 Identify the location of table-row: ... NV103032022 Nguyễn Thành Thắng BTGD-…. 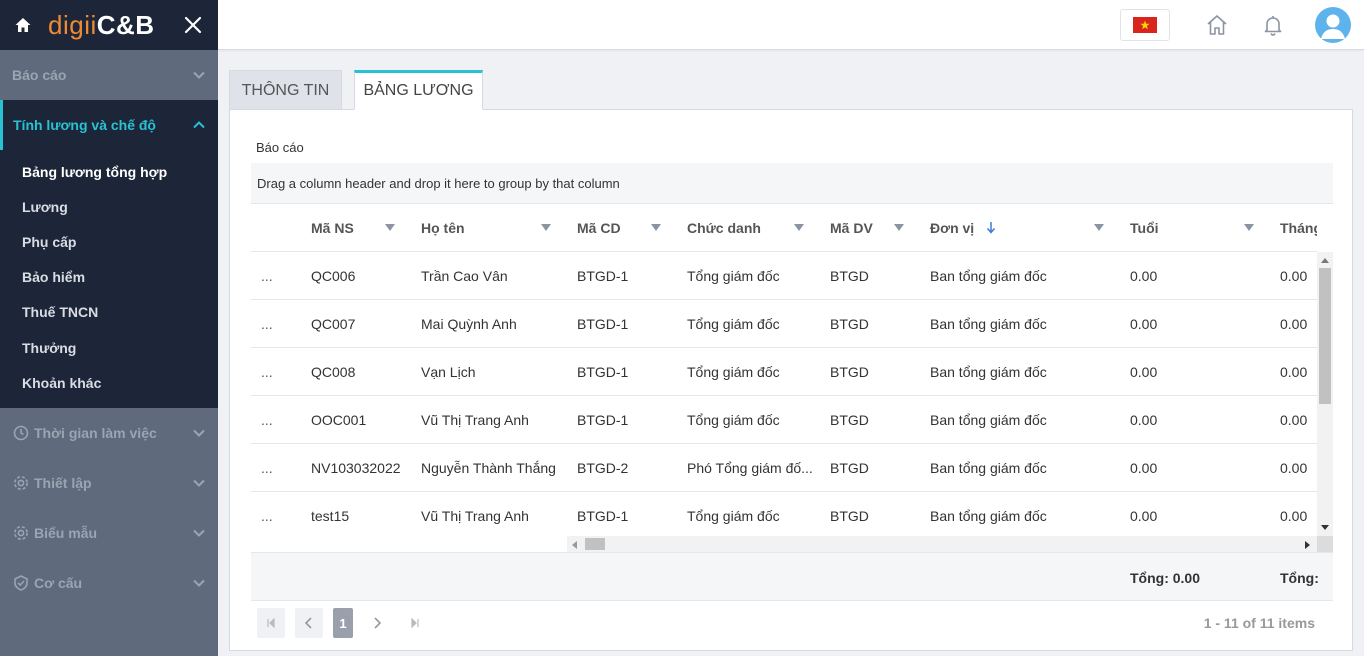
(784, 468).